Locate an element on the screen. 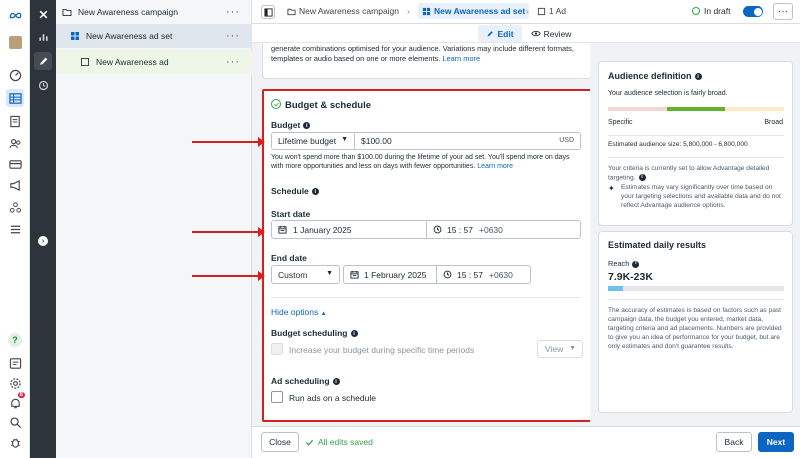  notification-count-badge: 8 is located at coordinates (21, 395).